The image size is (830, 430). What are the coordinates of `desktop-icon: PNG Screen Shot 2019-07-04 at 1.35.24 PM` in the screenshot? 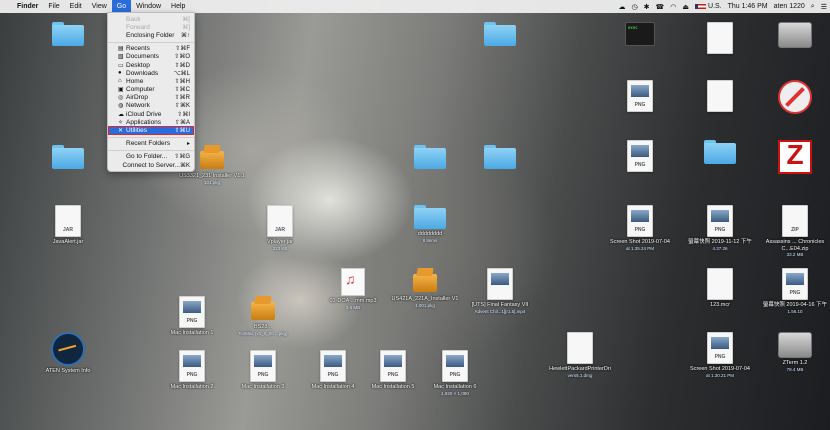 It's located at (640, 228).